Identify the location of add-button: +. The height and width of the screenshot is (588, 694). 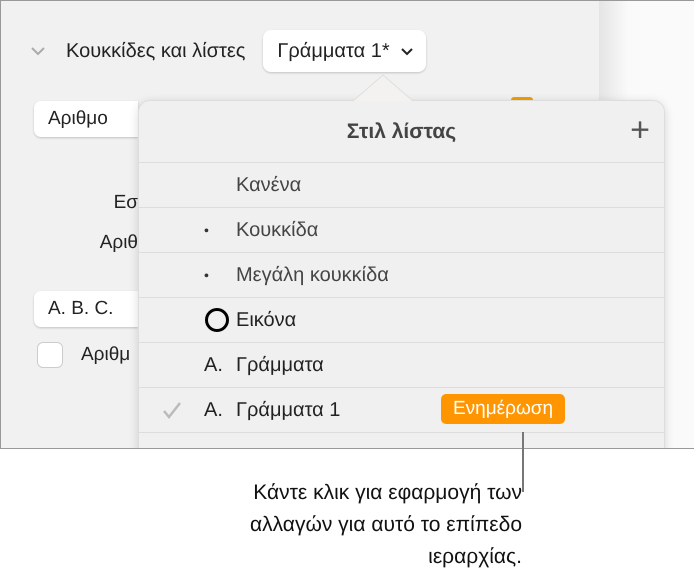
(640, 130).